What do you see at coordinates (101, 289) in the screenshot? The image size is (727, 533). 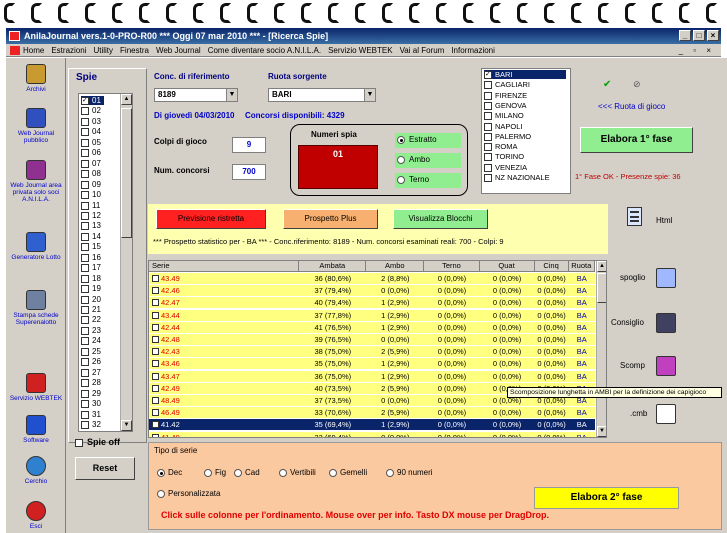 I see `spie-item: 19` at bounding box center [101, 289].